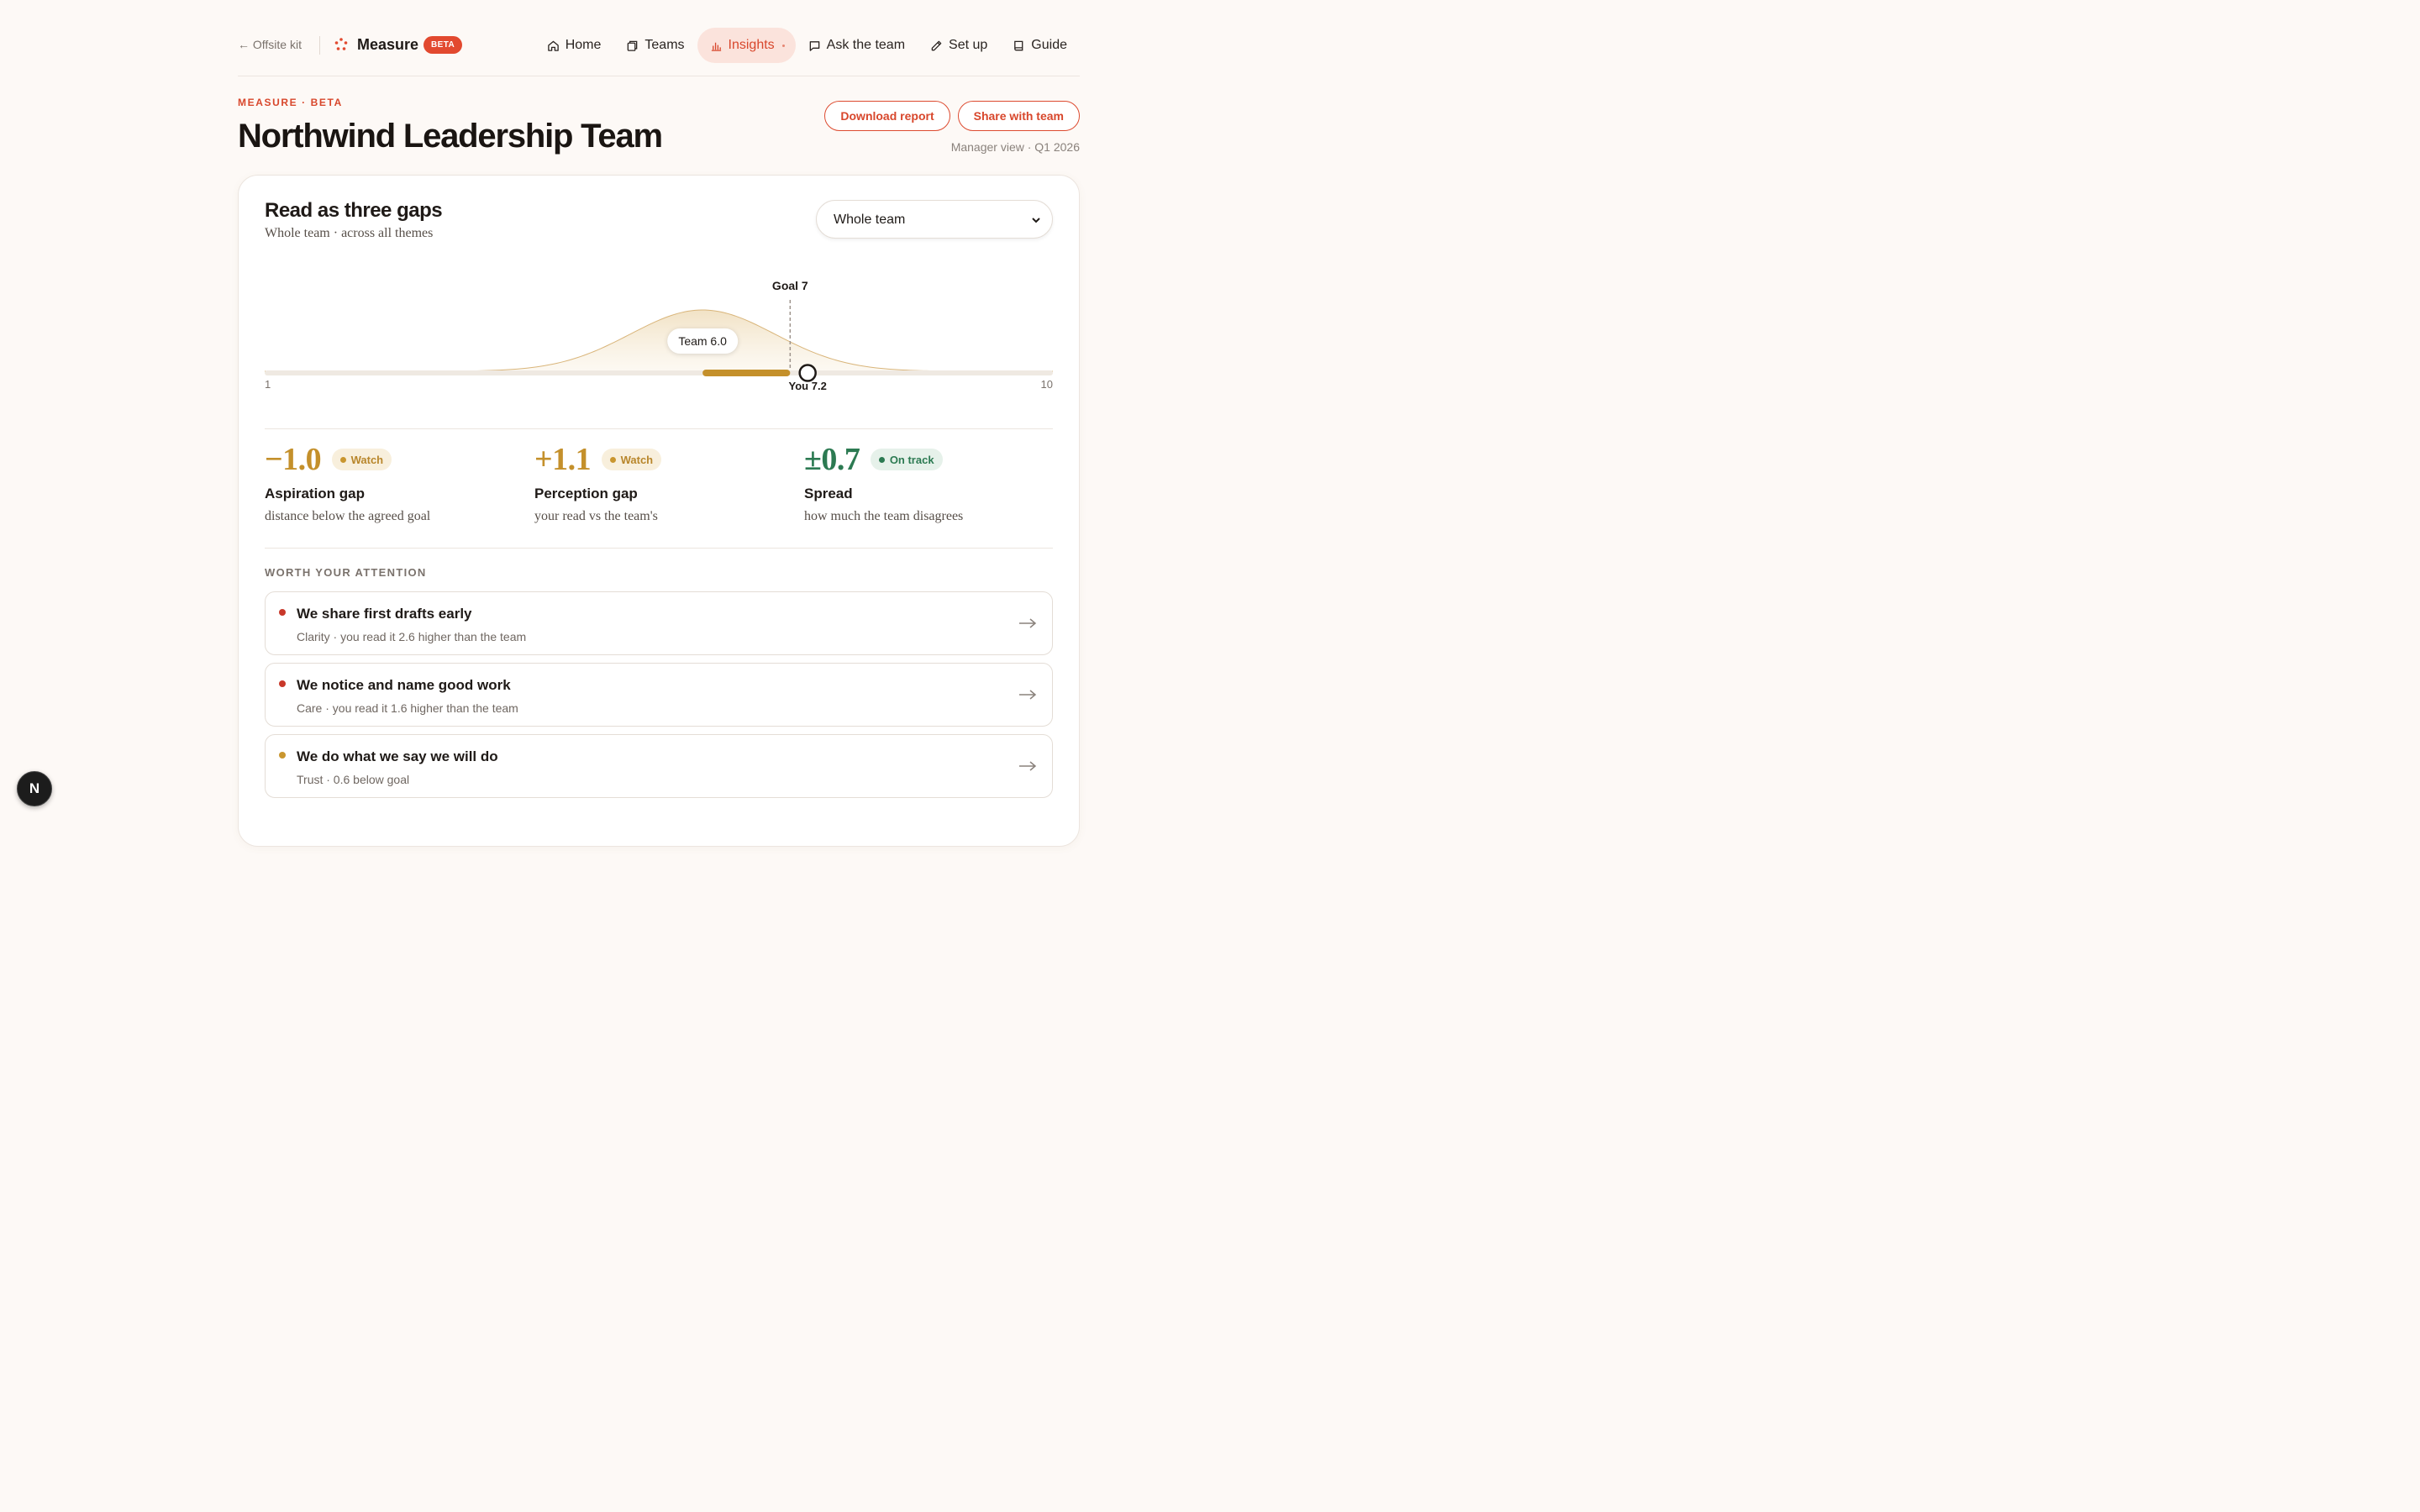  I want to click on beta-badge: BETA, so click(443, 45).